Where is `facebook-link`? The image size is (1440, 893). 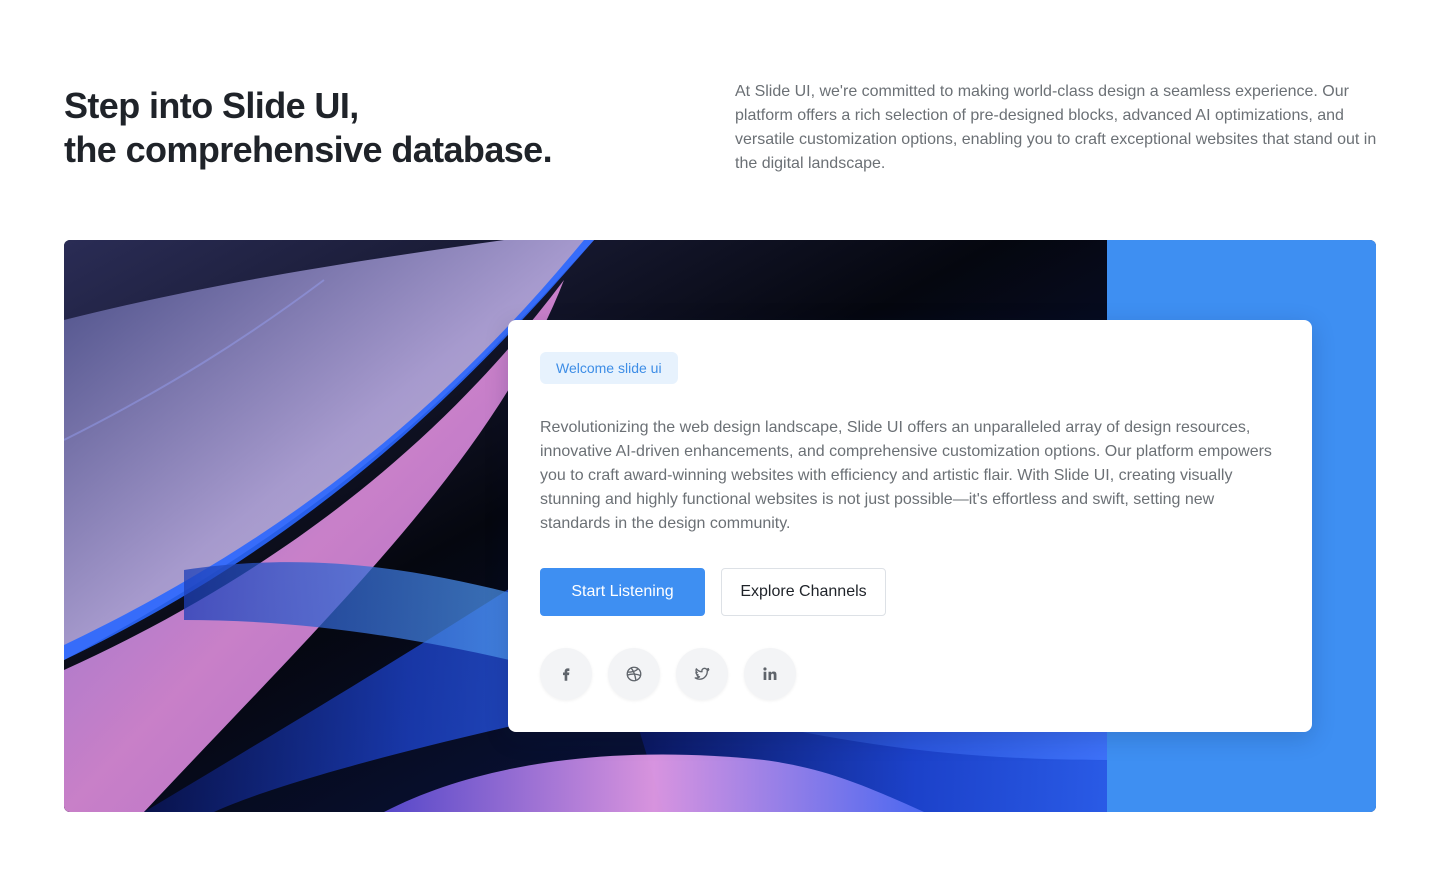
facebook-link is located at coordinates (566, 674).